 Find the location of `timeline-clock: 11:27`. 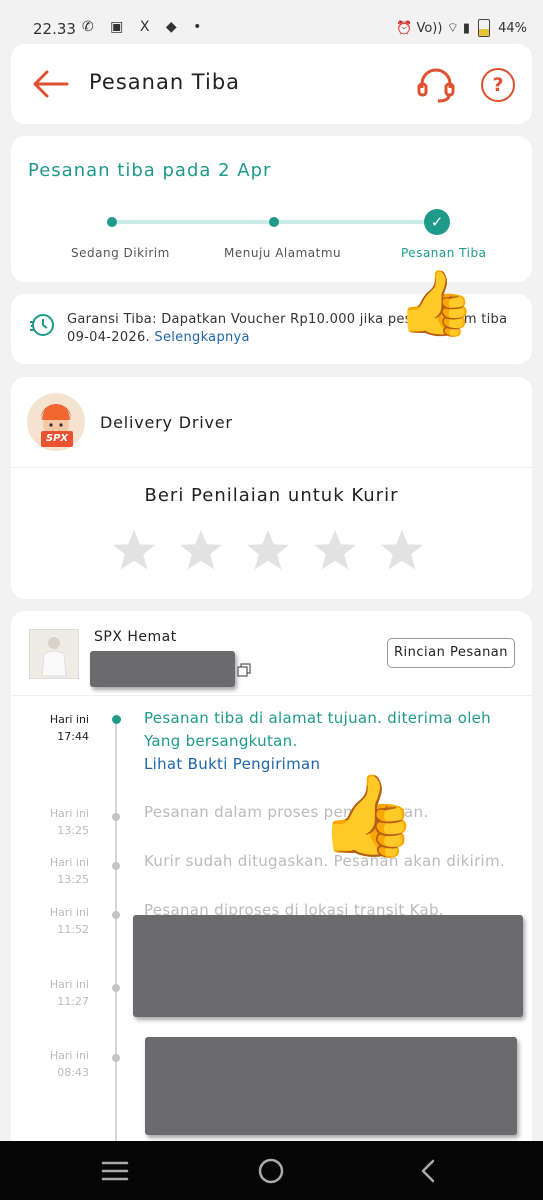

timeline-clock: 11:27 is located at coordinates (73, 1001).